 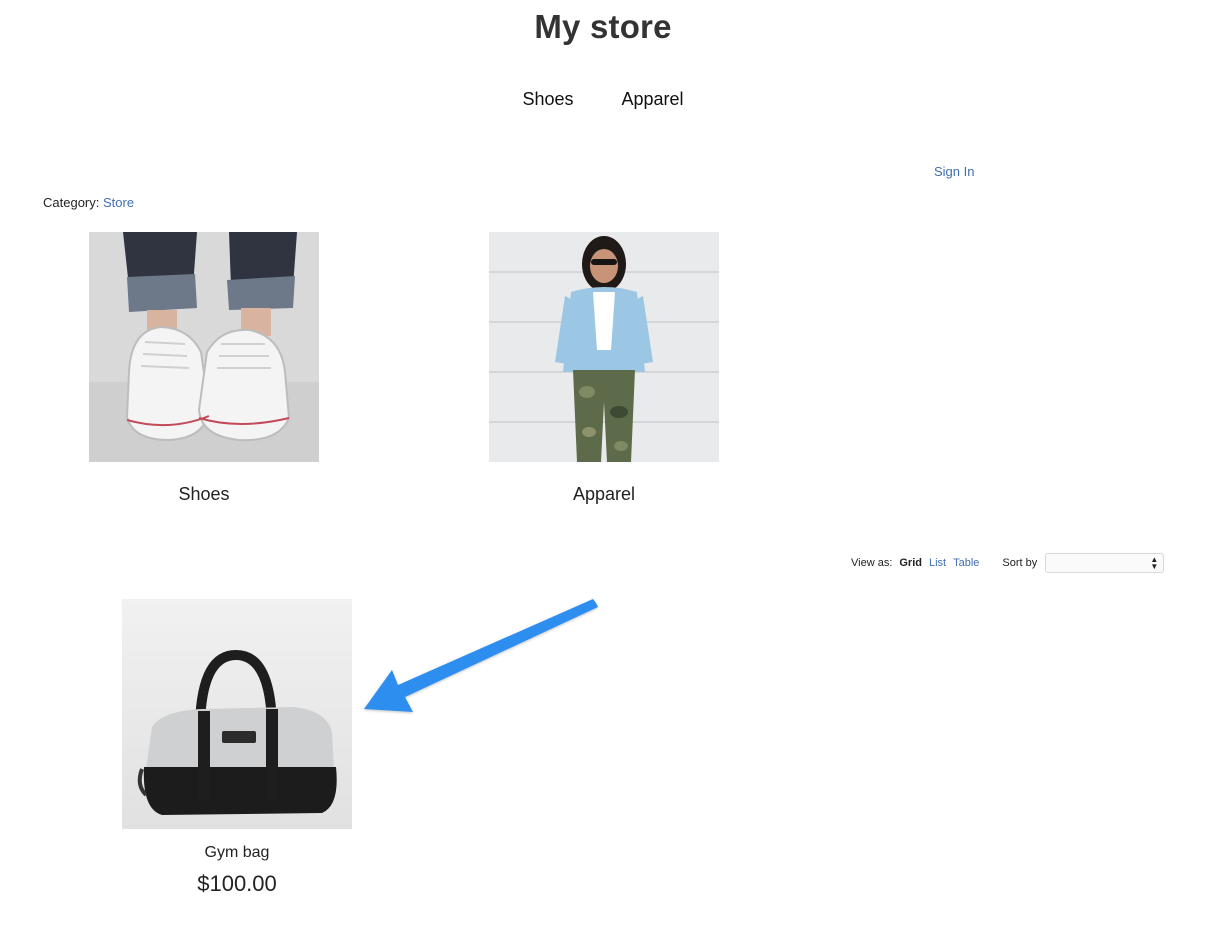 What do you see at coordinates (937, 563) in the screenshot?
I see `view-list-option: List` at bounding box center [937, 563].